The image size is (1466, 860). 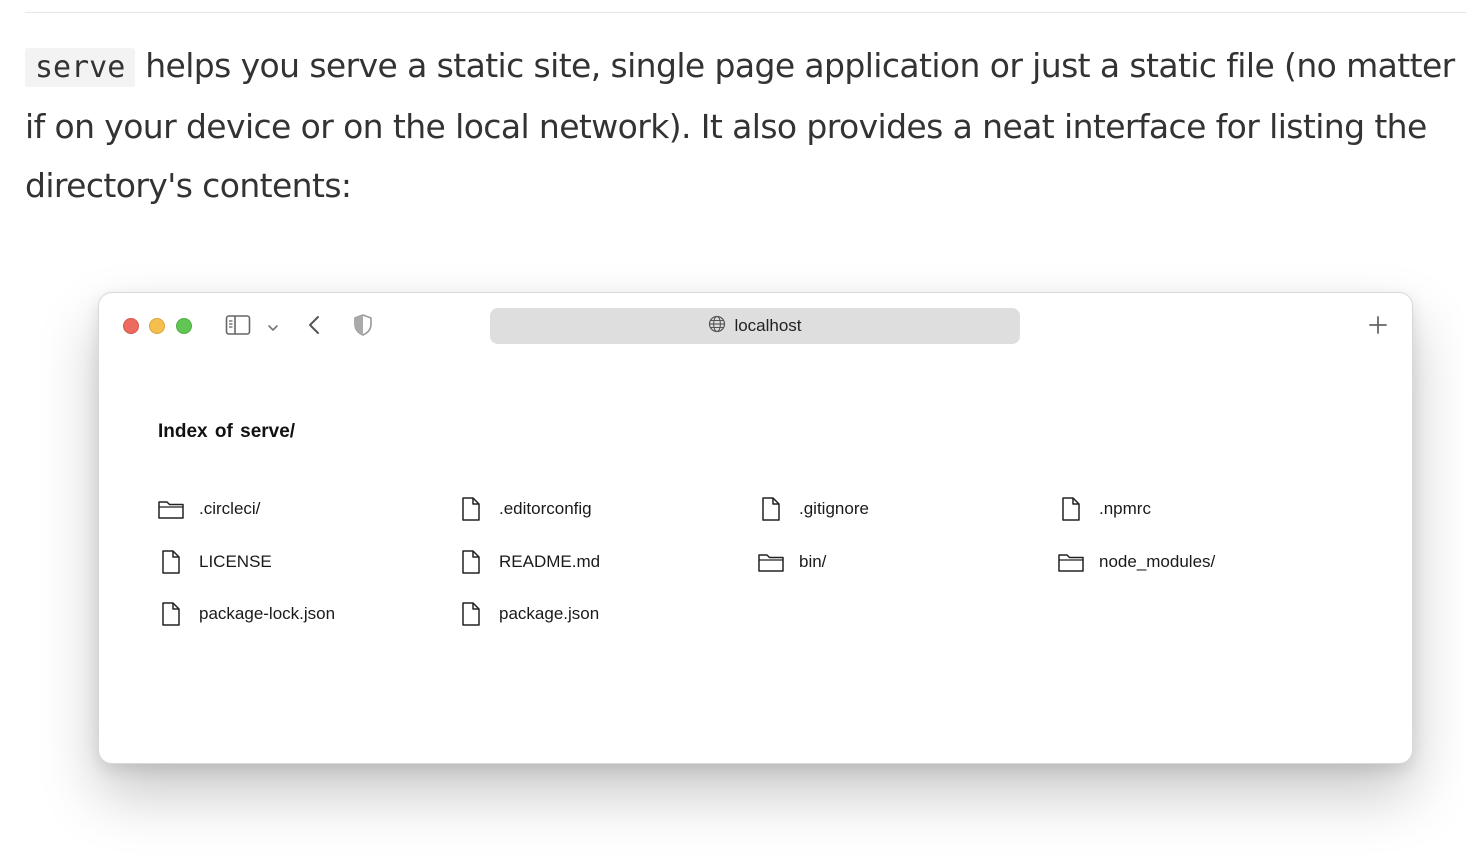 What do you see at coordinates (1378, 327) in the screenshot?
I see `plus-icon` at bounding box center [1378, 327].